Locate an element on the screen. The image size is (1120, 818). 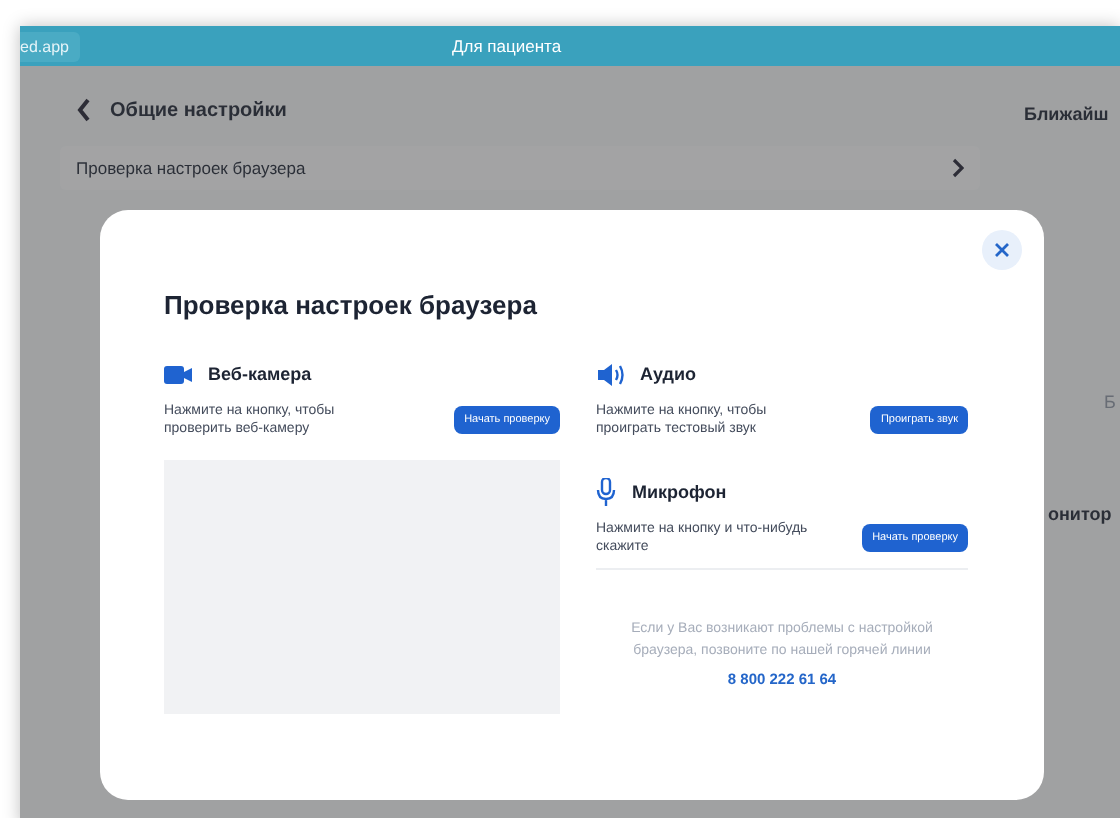
close-icon is located at coordinates (1002, 250).